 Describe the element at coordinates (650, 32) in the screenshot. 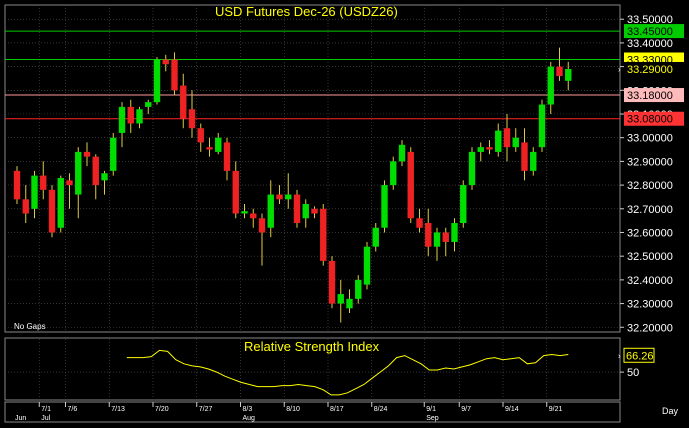

I see `reference-line-label: 33.45000` at that location.